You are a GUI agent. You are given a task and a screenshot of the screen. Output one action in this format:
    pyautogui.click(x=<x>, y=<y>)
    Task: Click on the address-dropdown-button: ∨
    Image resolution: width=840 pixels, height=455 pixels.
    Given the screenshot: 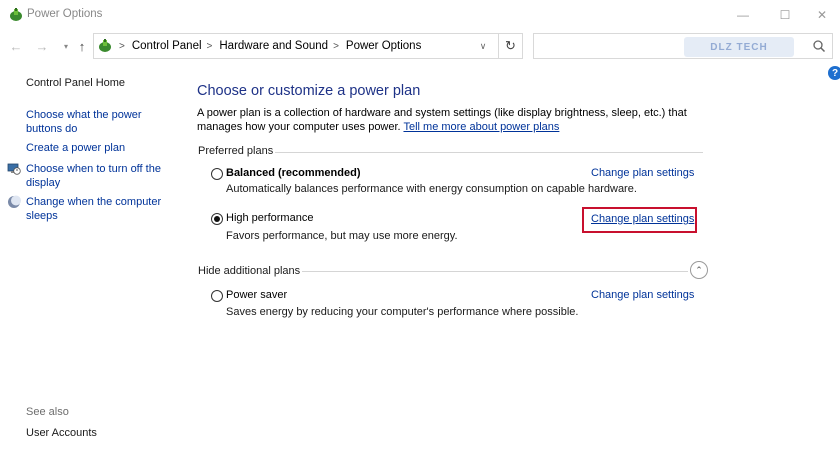 What is the action you would take?
    pyautogui.click(x=483, y=46)
    